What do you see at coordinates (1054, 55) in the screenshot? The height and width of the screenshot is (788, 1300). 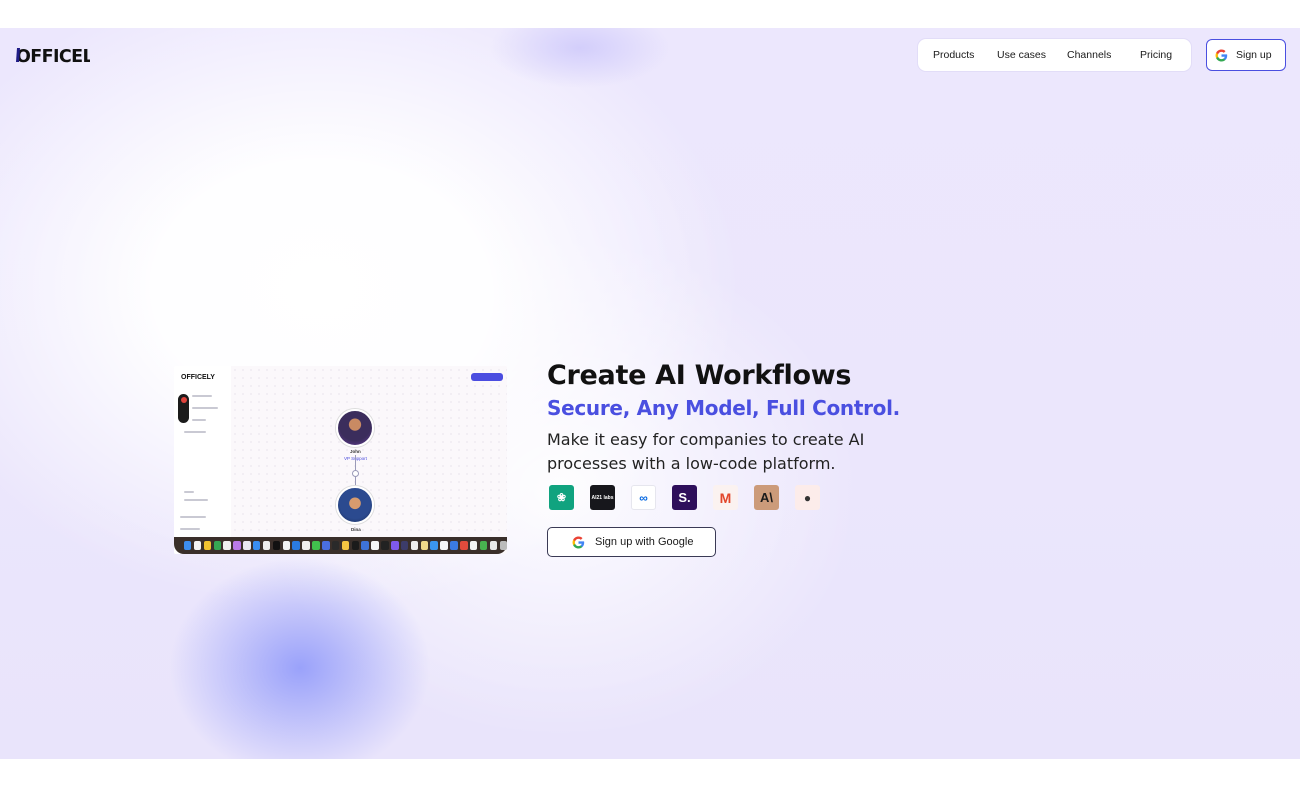 I see `top-nav: Products Use cases Channels Pricing` at bounding box center [1054, 55].